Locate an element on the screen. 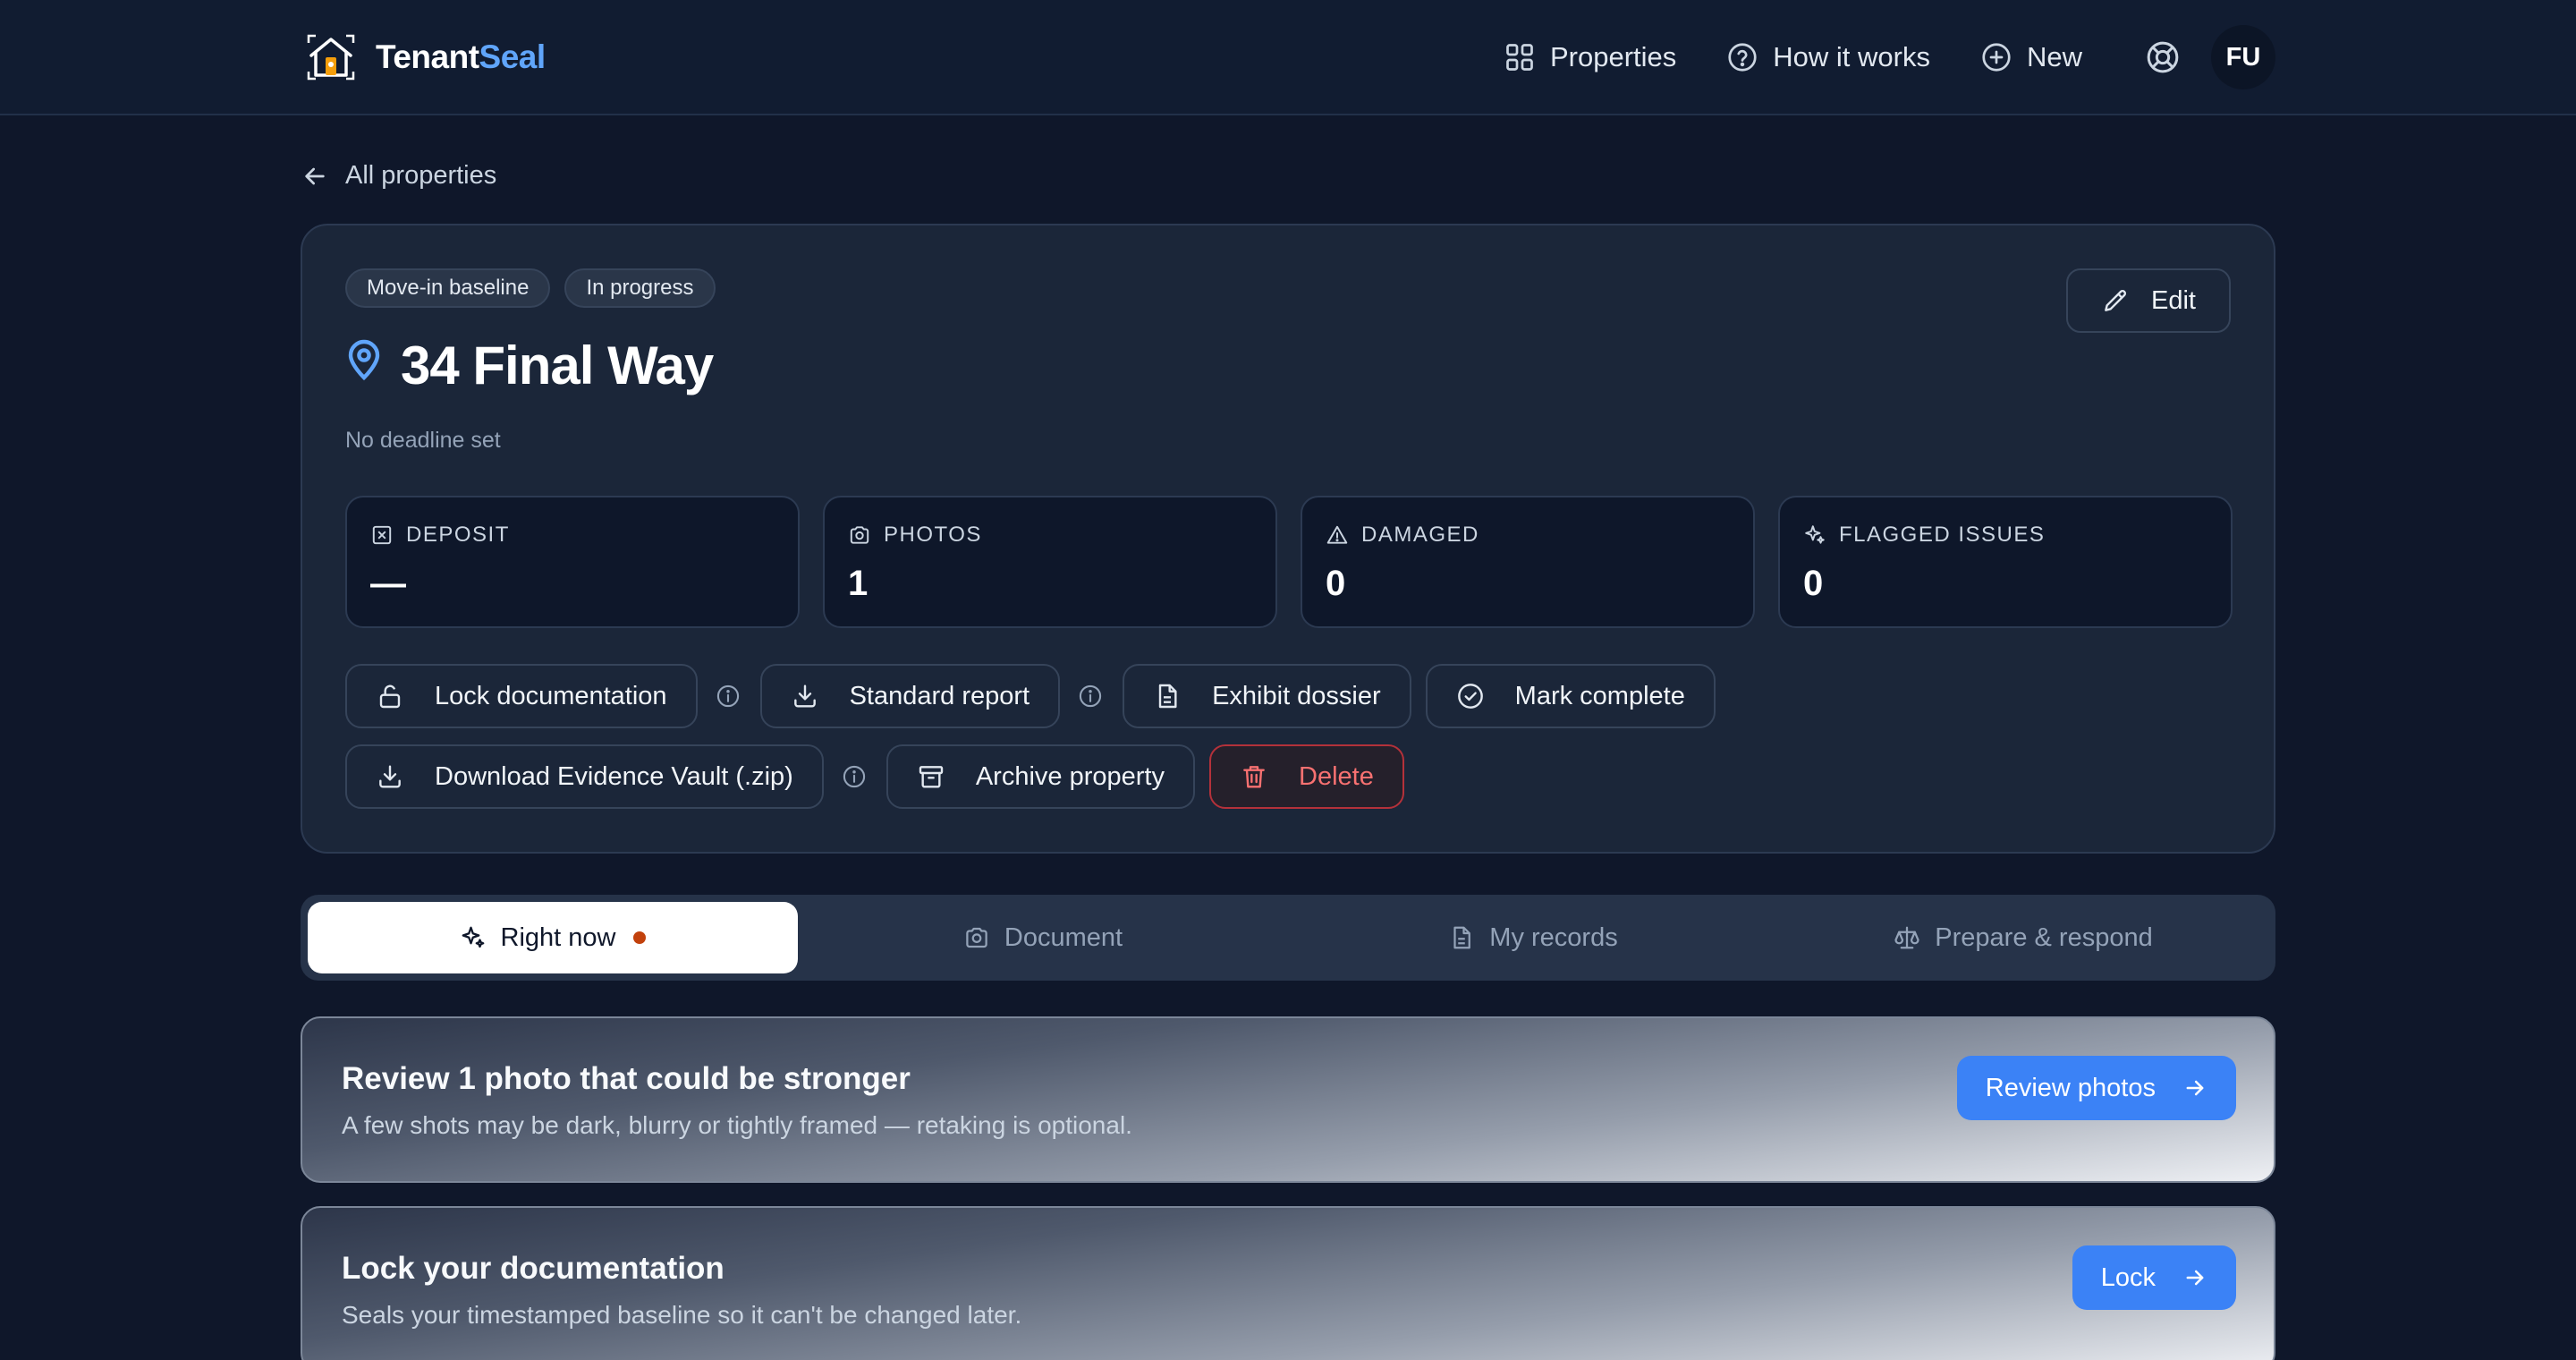  arrow-left-icon is located at coordinates (315, 175).